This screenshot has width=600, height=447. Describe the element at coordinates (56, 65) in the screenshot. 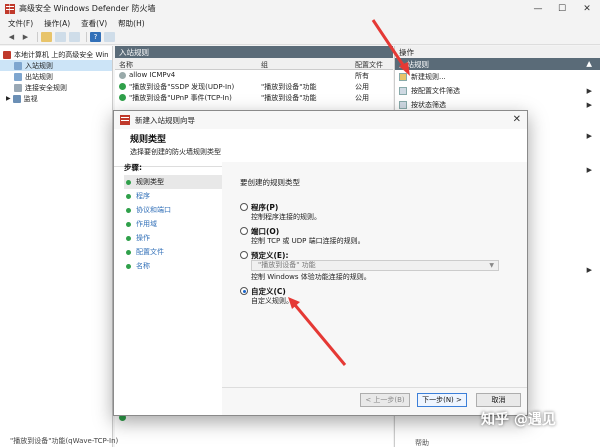

I see `tree-item-inbound: 入站规则` at that location.